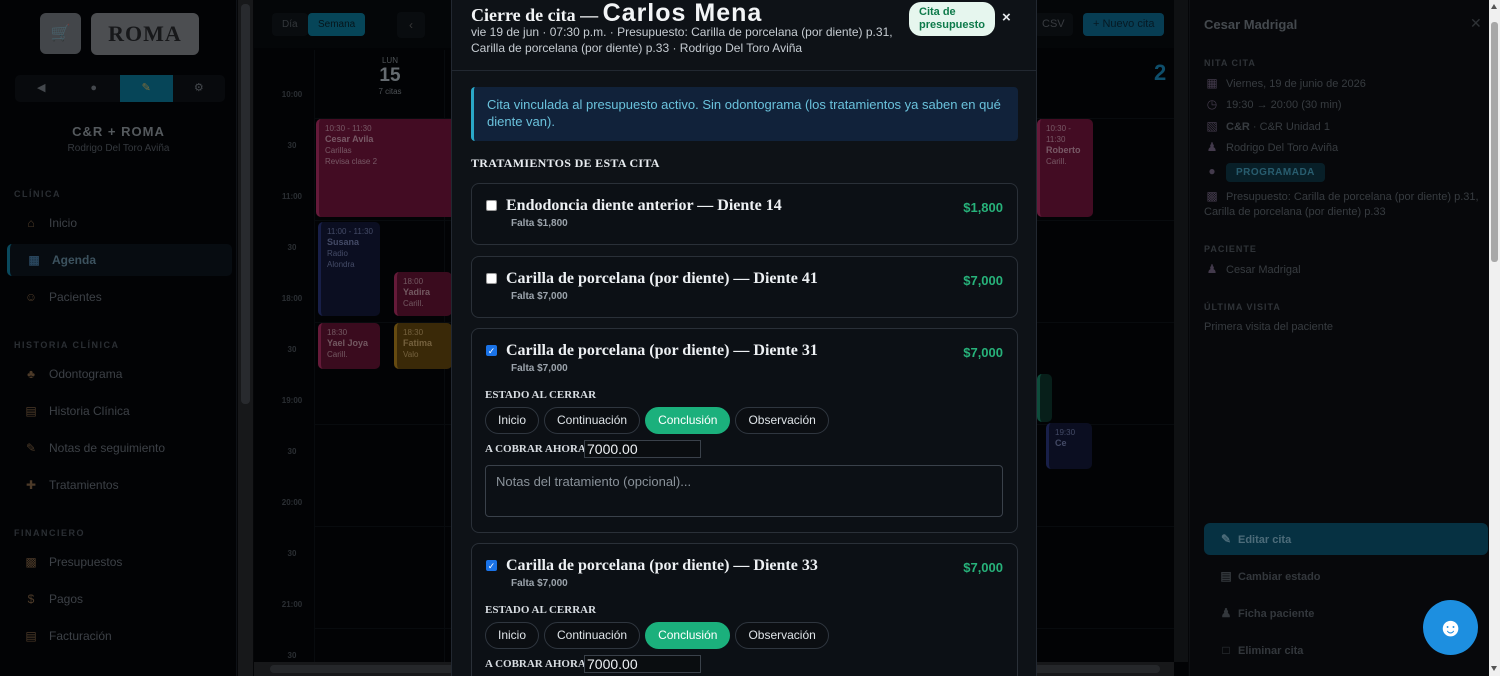 This screenshot has height=676, width=1500. I want to click on modal-title-prefix: Cierre de cita —, so click(535, 15).